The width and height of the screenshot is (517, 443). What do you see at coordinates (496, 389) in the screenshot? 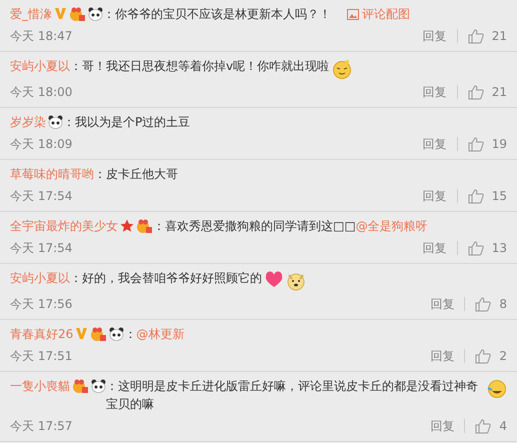
I see `laughing-emoji-icon` at bounding box center [496, 389].